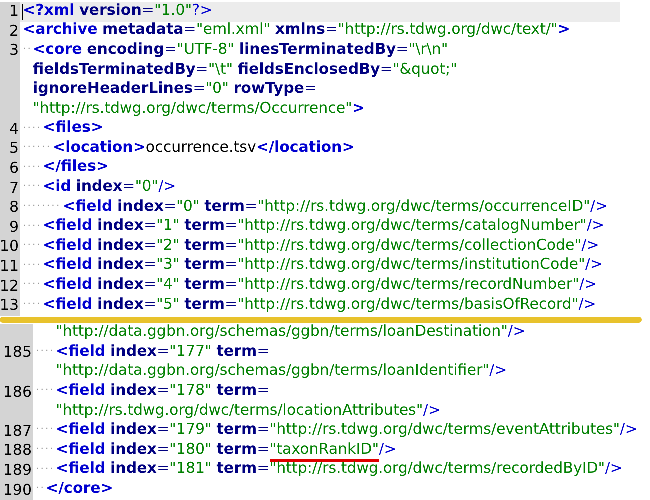 This screenshot has width=650, height=500. What do you see at coordinates (17, 470) in the screenshot?
I see `line-number: 189` at bounding box center [17, 470].